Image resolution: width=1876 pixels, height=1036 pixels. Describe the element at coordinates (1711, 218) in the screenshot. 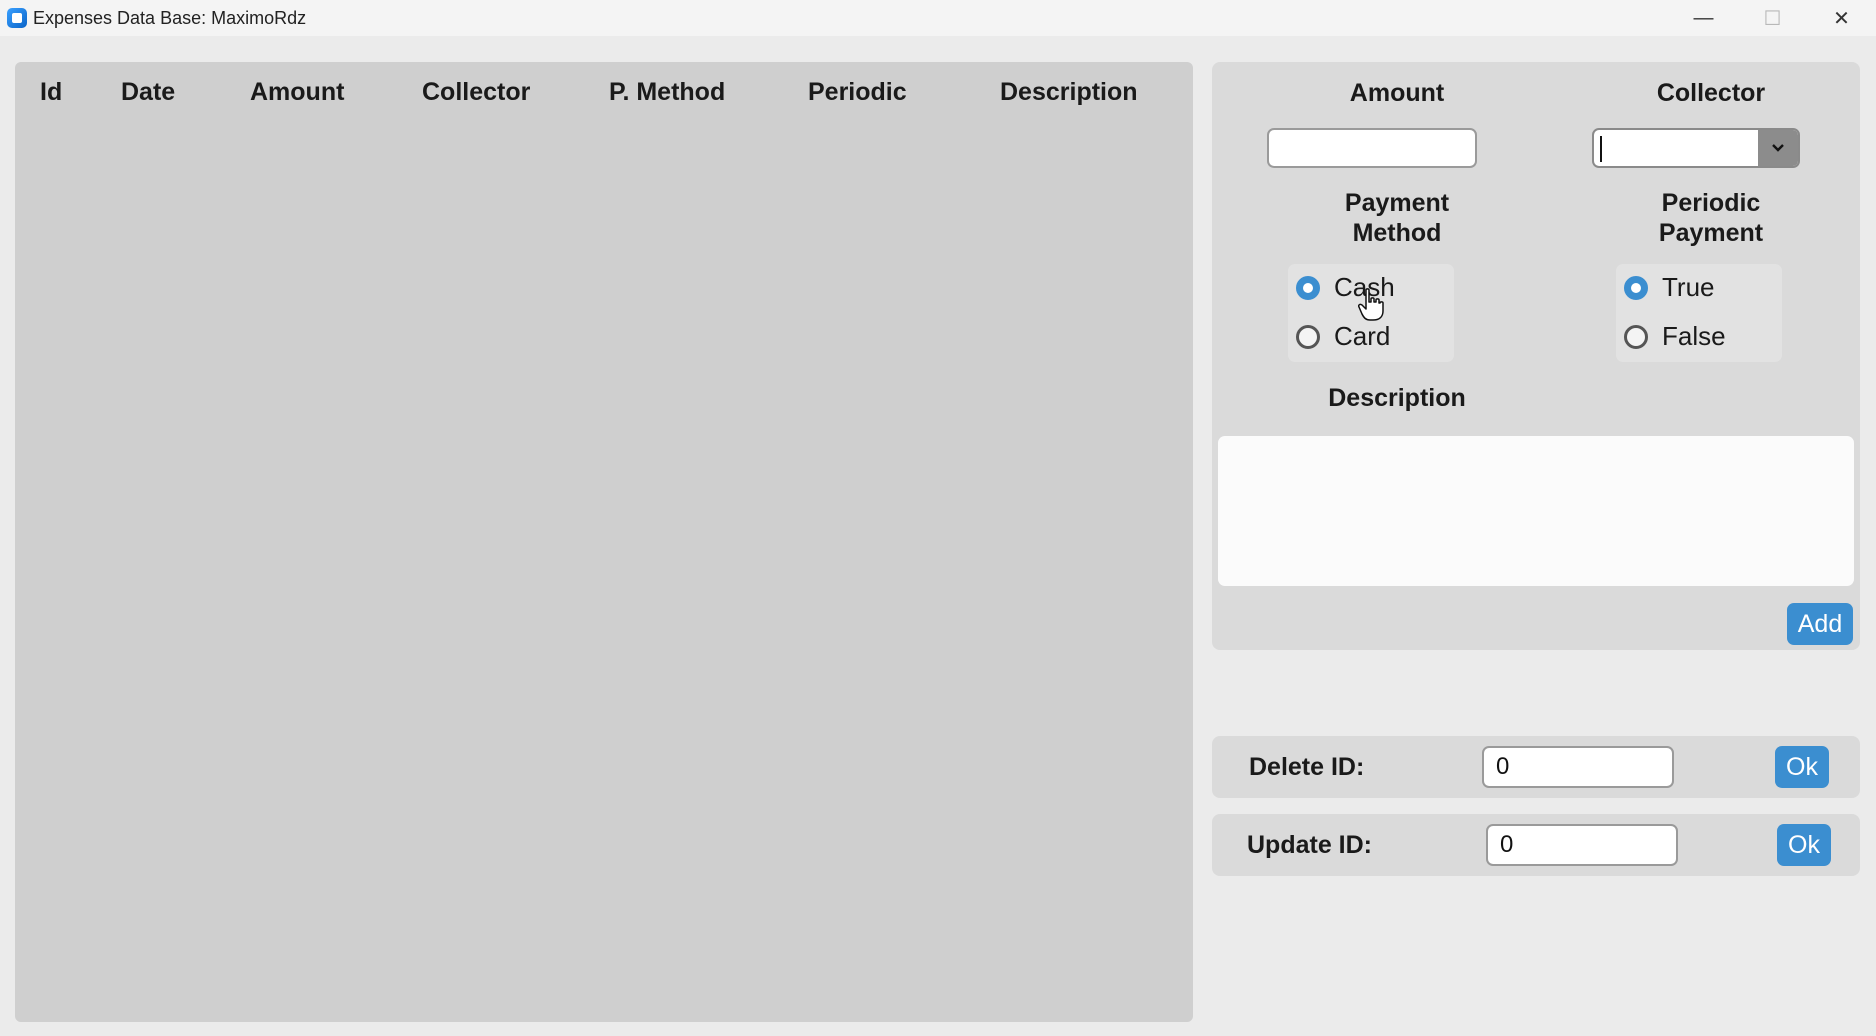

I see `periodic-payment-label: Periodic Payment` at that location.